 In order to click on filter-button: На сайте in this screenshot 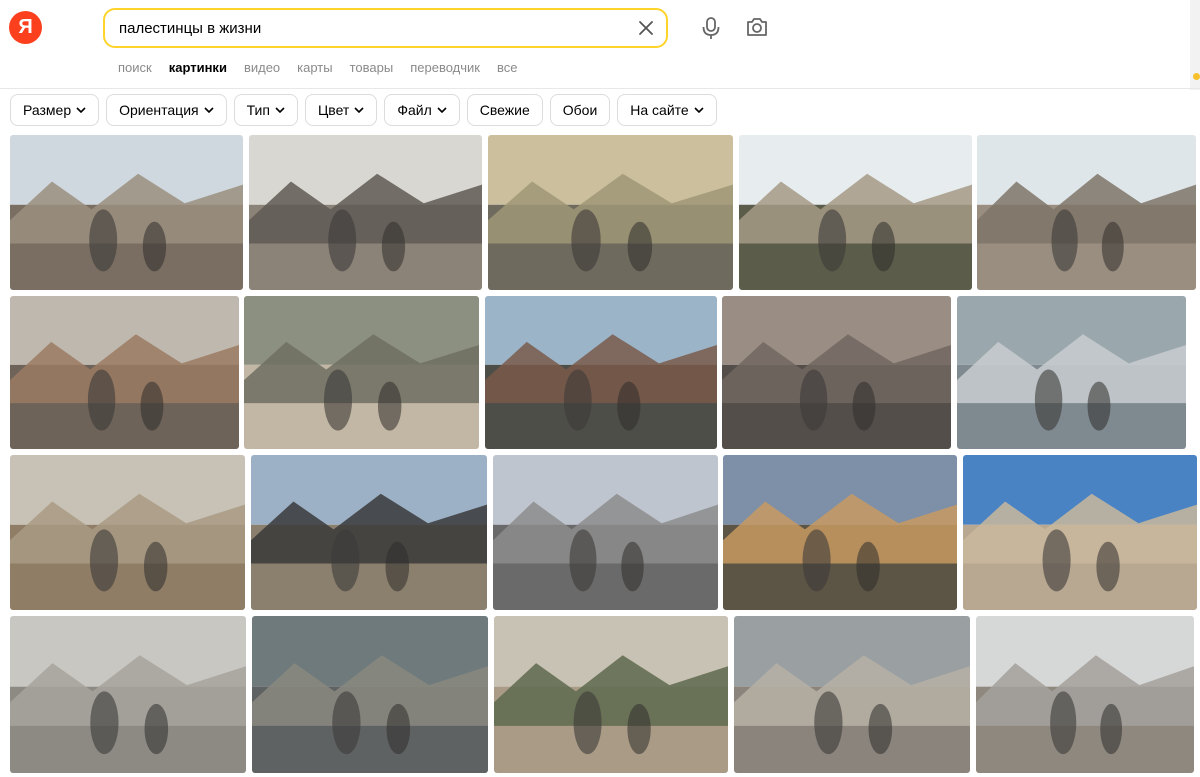, I will do `click(667, 110)`.